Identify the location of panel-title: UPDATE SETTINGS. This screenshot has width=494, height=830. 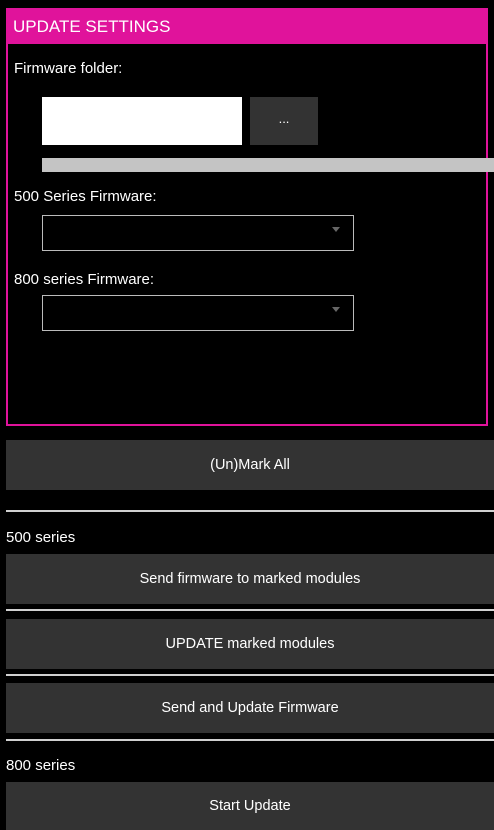
(247, 27).